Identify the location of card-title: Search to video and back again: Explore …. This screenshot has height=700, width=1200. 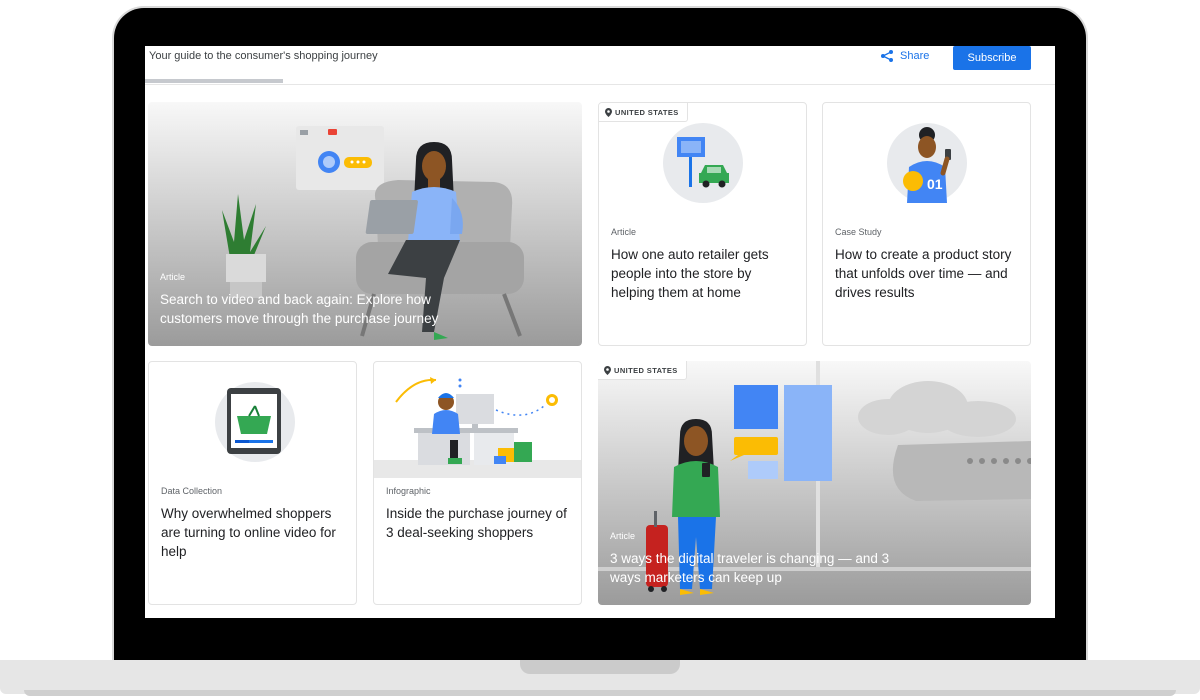
(299, 309).